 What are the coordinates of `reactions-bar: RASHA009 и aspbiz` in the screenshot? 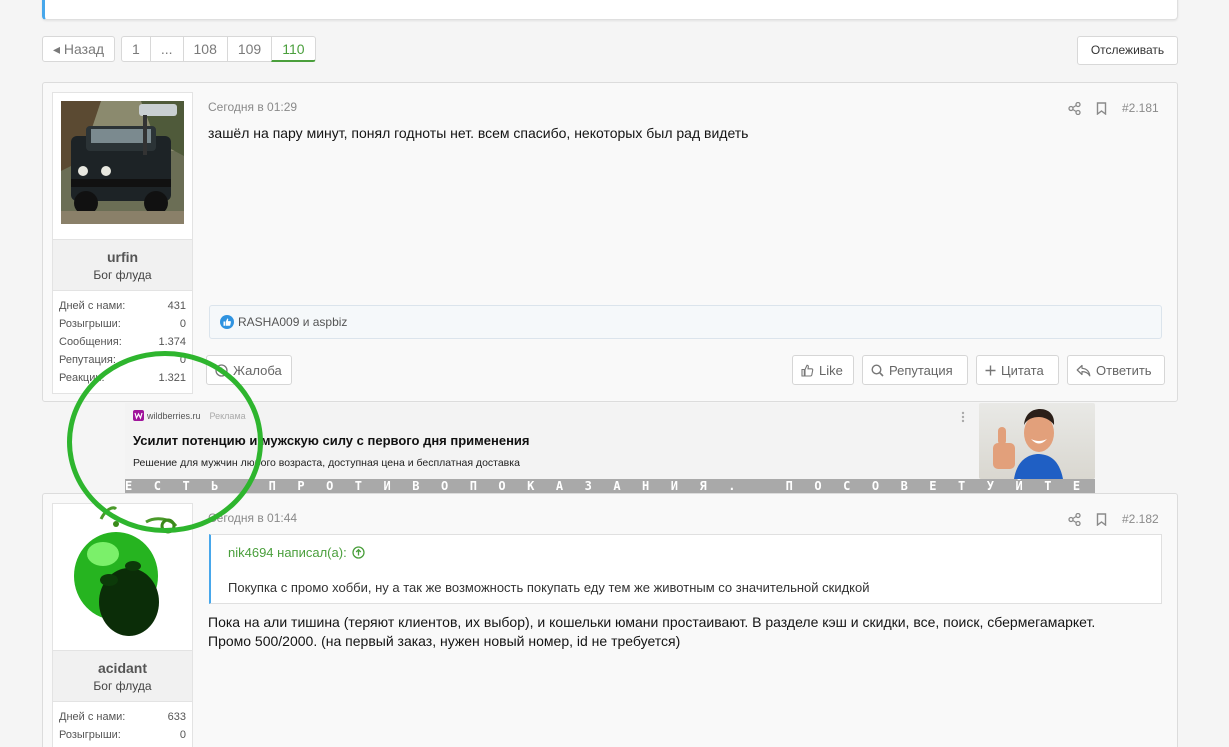 It's located at (685, 322).